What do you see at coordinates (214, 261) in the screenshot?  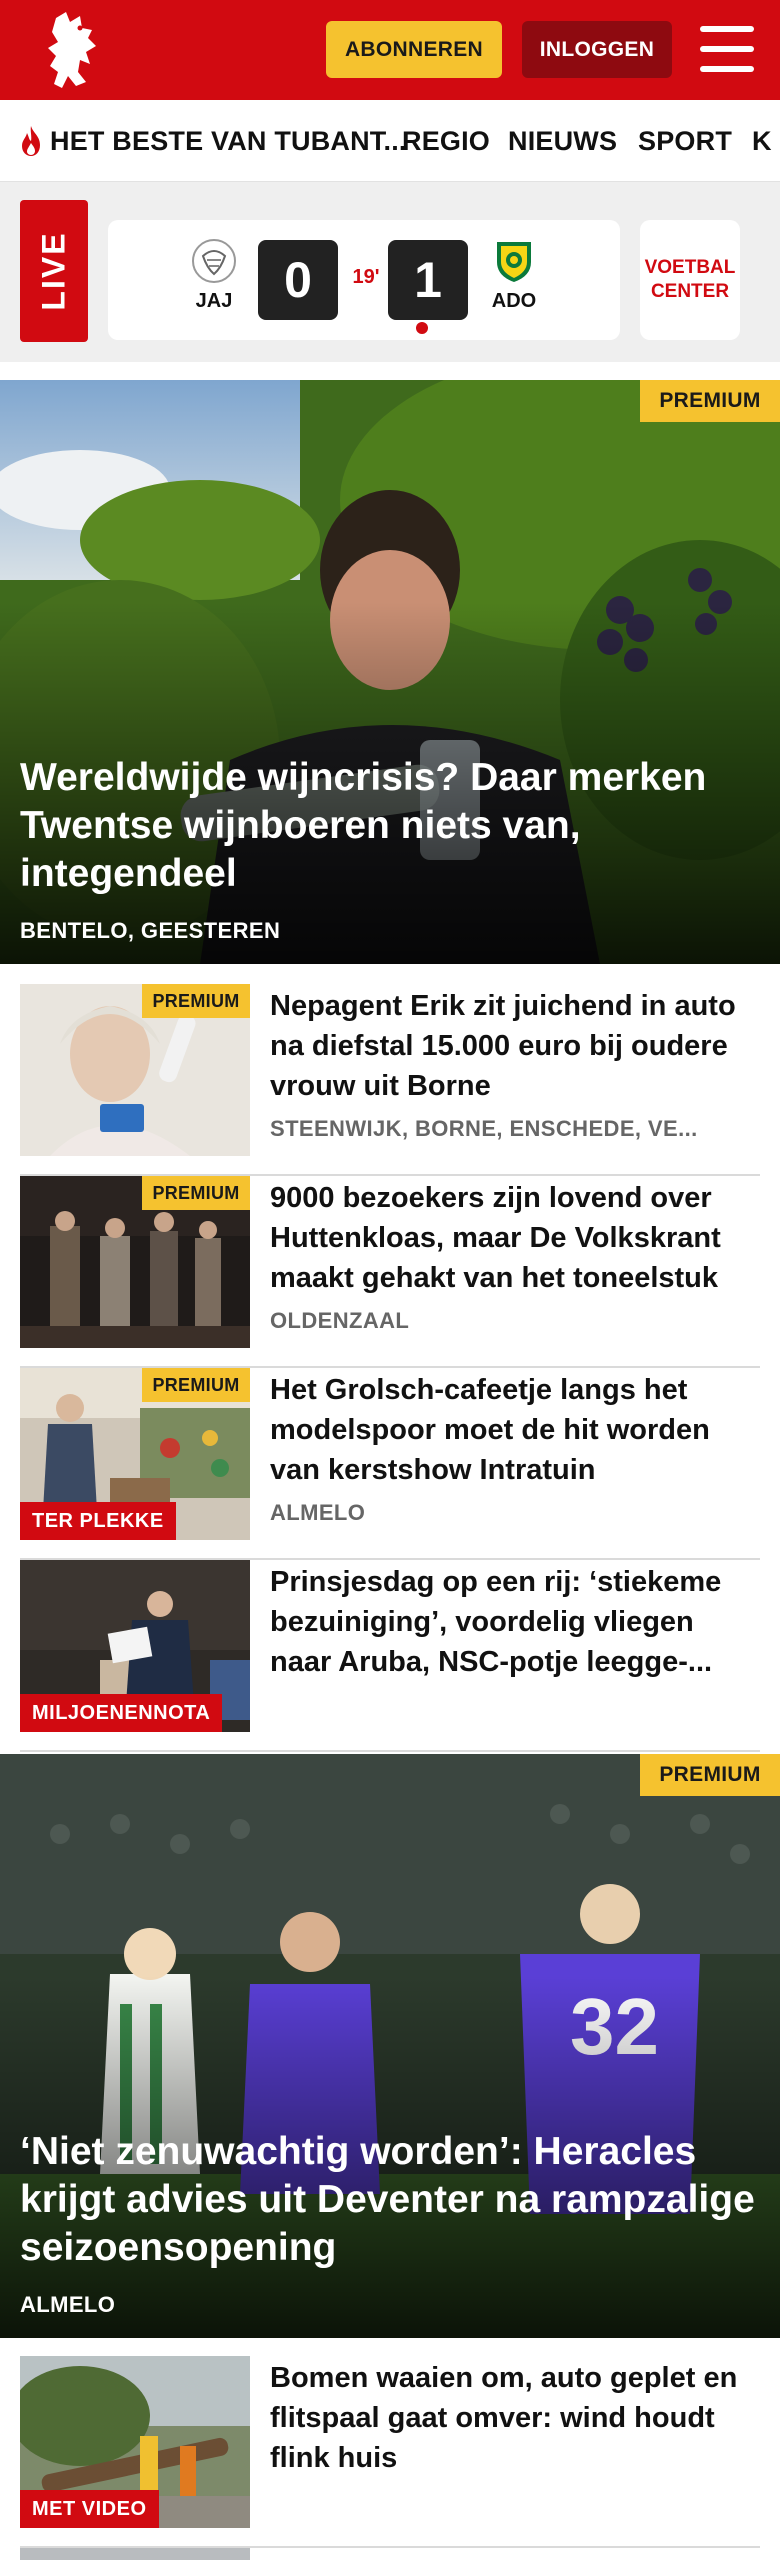 I see `ajax-crest-icon` at bounding box center [214, 261].